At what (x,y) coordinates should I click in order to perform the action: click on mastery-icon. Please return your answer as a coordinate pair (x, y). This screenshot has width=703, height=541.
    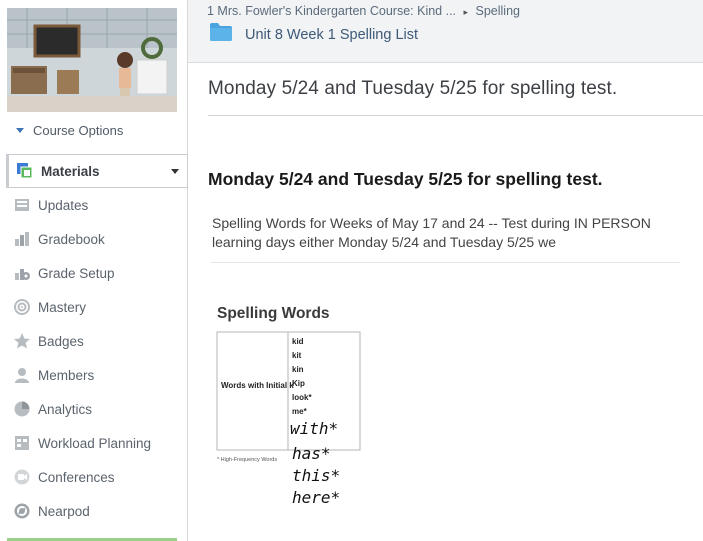
    Looking at the image, I should click on (22, 307).